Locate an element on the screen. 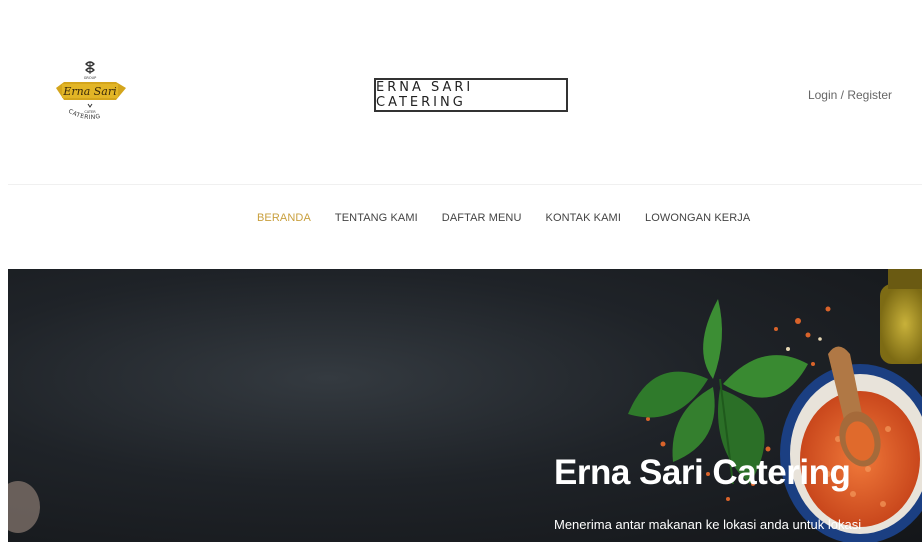  nav-item-tentang-kami: TENTANG KAMI is located at coordinates (376, 217).